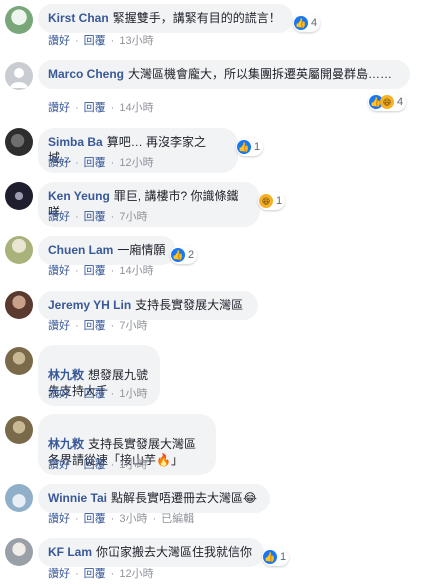 The width and height of the screenshot is (440, 585). I want to click on comment-bubble: Jeremy YH Lin 支持長實發展大灣區, so click(148, 305).